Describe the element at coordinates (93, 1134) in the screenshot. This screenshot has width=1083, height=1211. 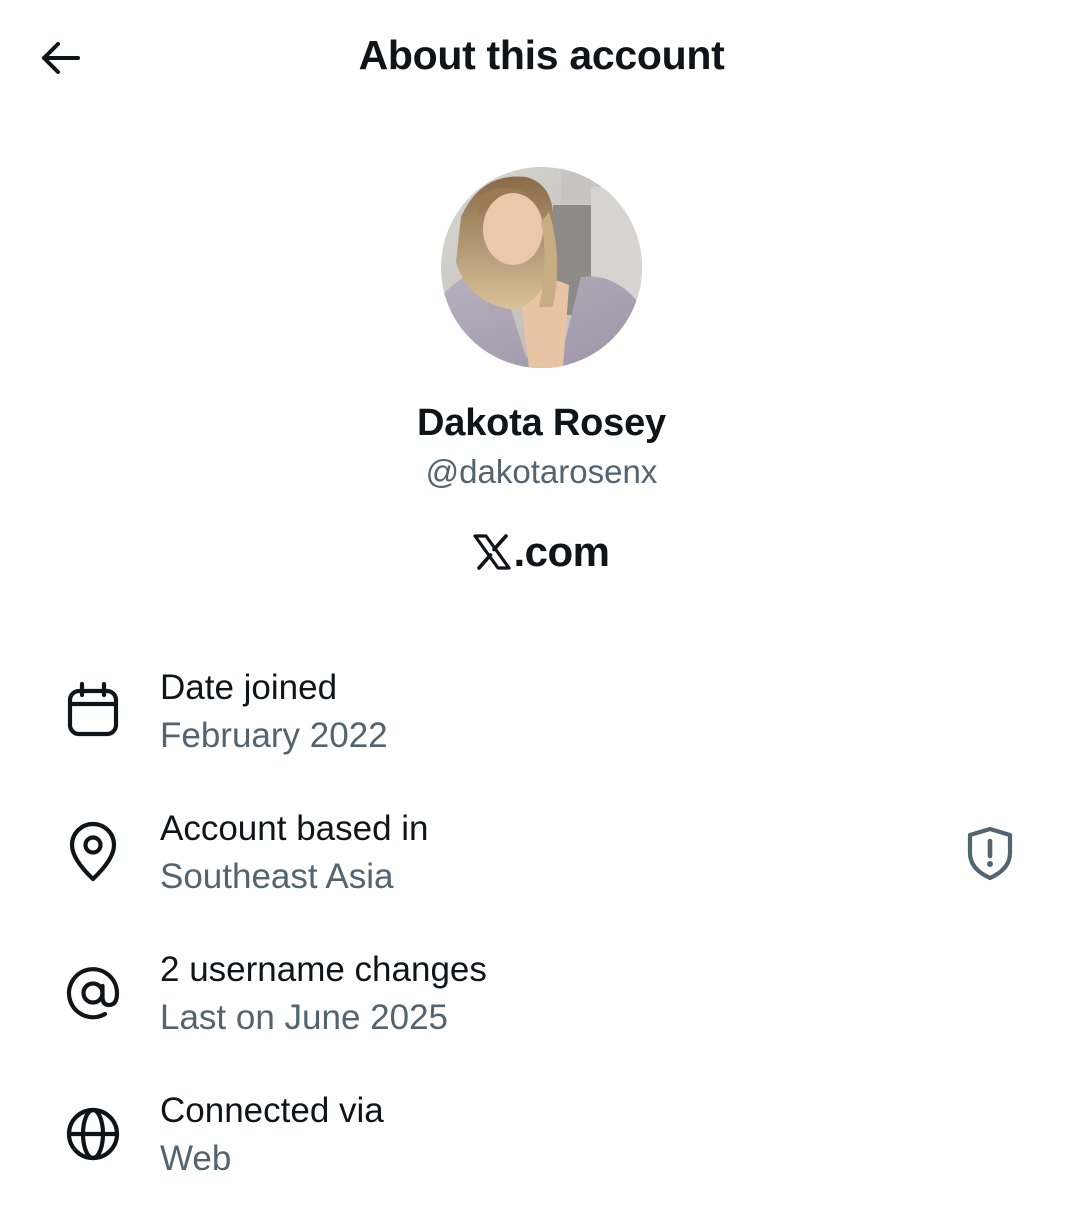
I see `globe-icon` at that location.